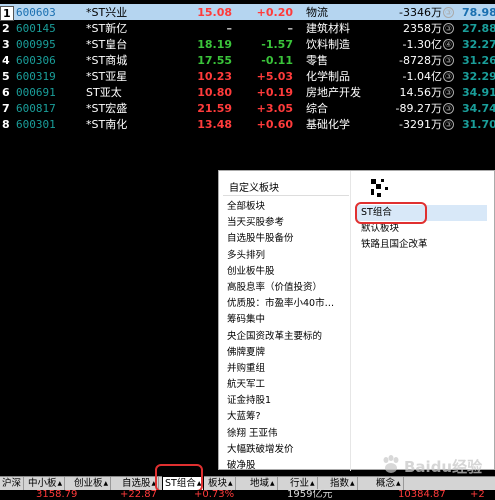 The height and width of the screenshot is (500, 495). I want to click on stock-big-order: -1.30亿 ④, so click(416, 44).